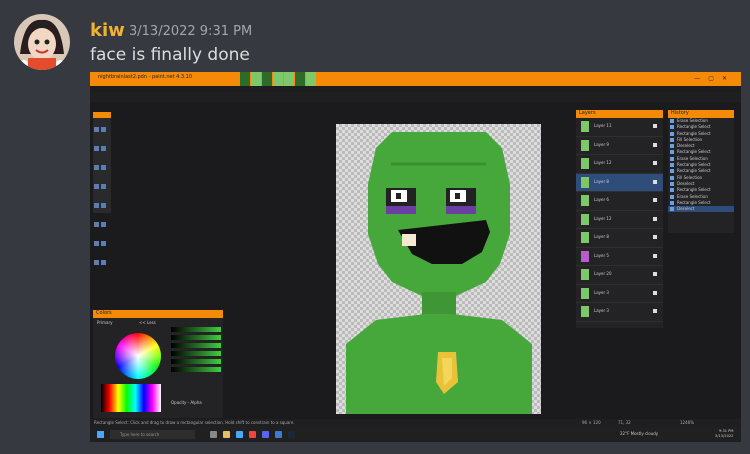 The height and width of the screenshot is (454, 750). I want to click on chrome-icon, so click(252, 434).